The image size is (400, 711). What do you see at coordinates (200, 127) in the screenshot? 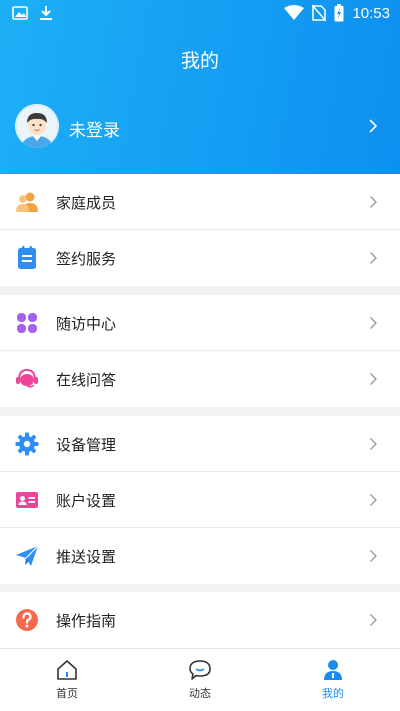
I see `profile-row: 未登录` at bounding box center [200, 127].